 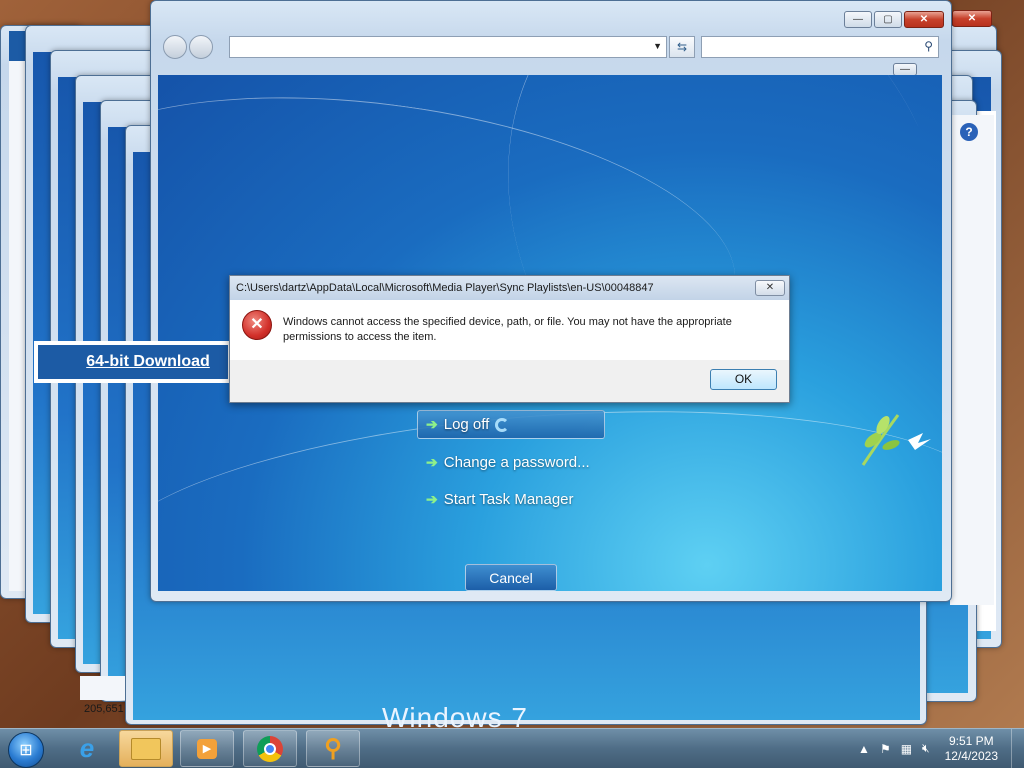 I want to click on download-panel: 64-bit Download, so click(x=132, y=362).